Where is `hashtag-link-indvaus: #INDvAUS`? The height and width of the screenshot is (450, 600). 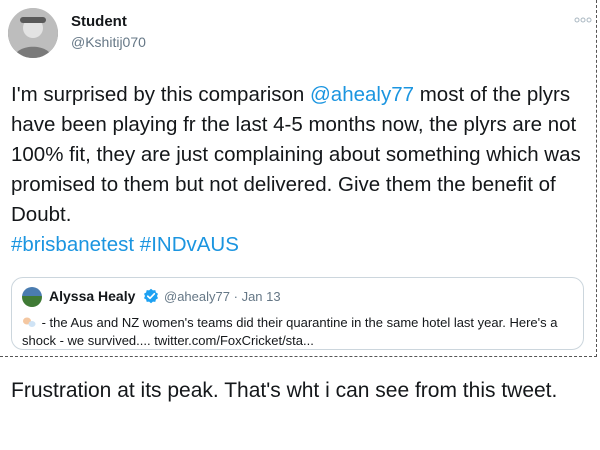 hashtag-link-indvaus: #INDvAUS is located at coordinates (189, 244).